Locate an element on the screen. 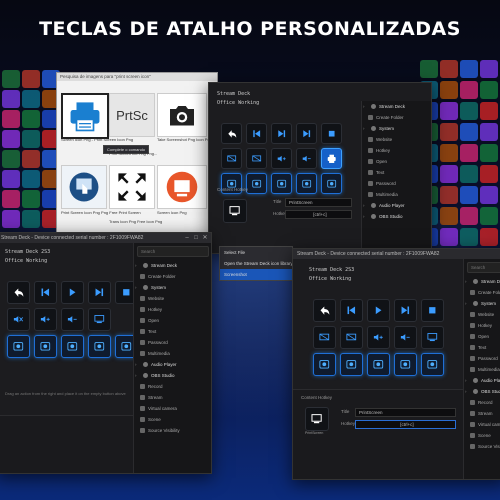 The width and height of the screenshot is (500, 500). deck-key-printer is located at coordinates (331, 158).